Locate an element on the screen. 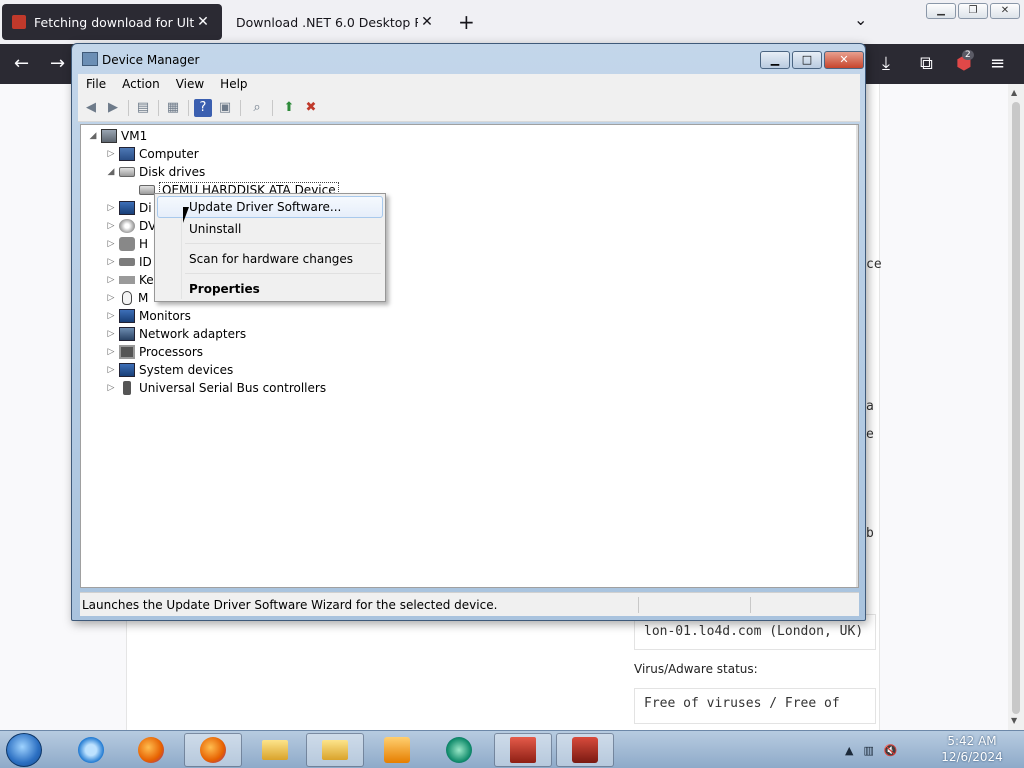 The width and height of the screenshot is (1024, 768). list-all-tabs-icon: ⌄ is located at coordinates (860, 19).